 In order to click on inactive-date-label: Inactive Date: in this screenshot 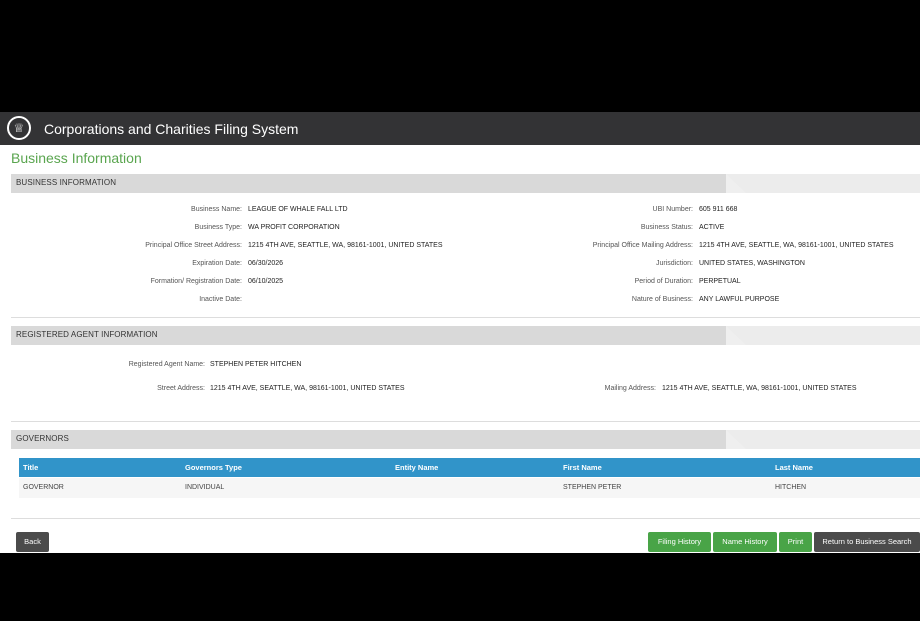, I will do `click(220, 299)`.